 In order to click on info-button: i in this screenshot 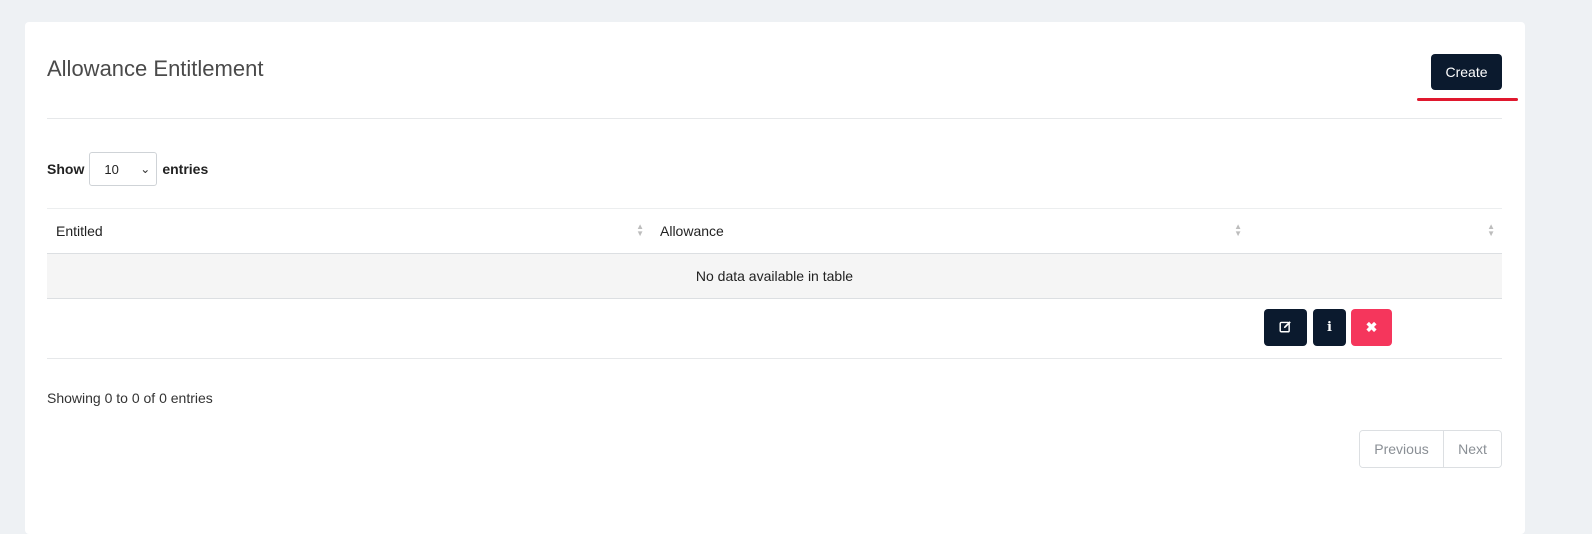, I will do `click(1329, 327)`.